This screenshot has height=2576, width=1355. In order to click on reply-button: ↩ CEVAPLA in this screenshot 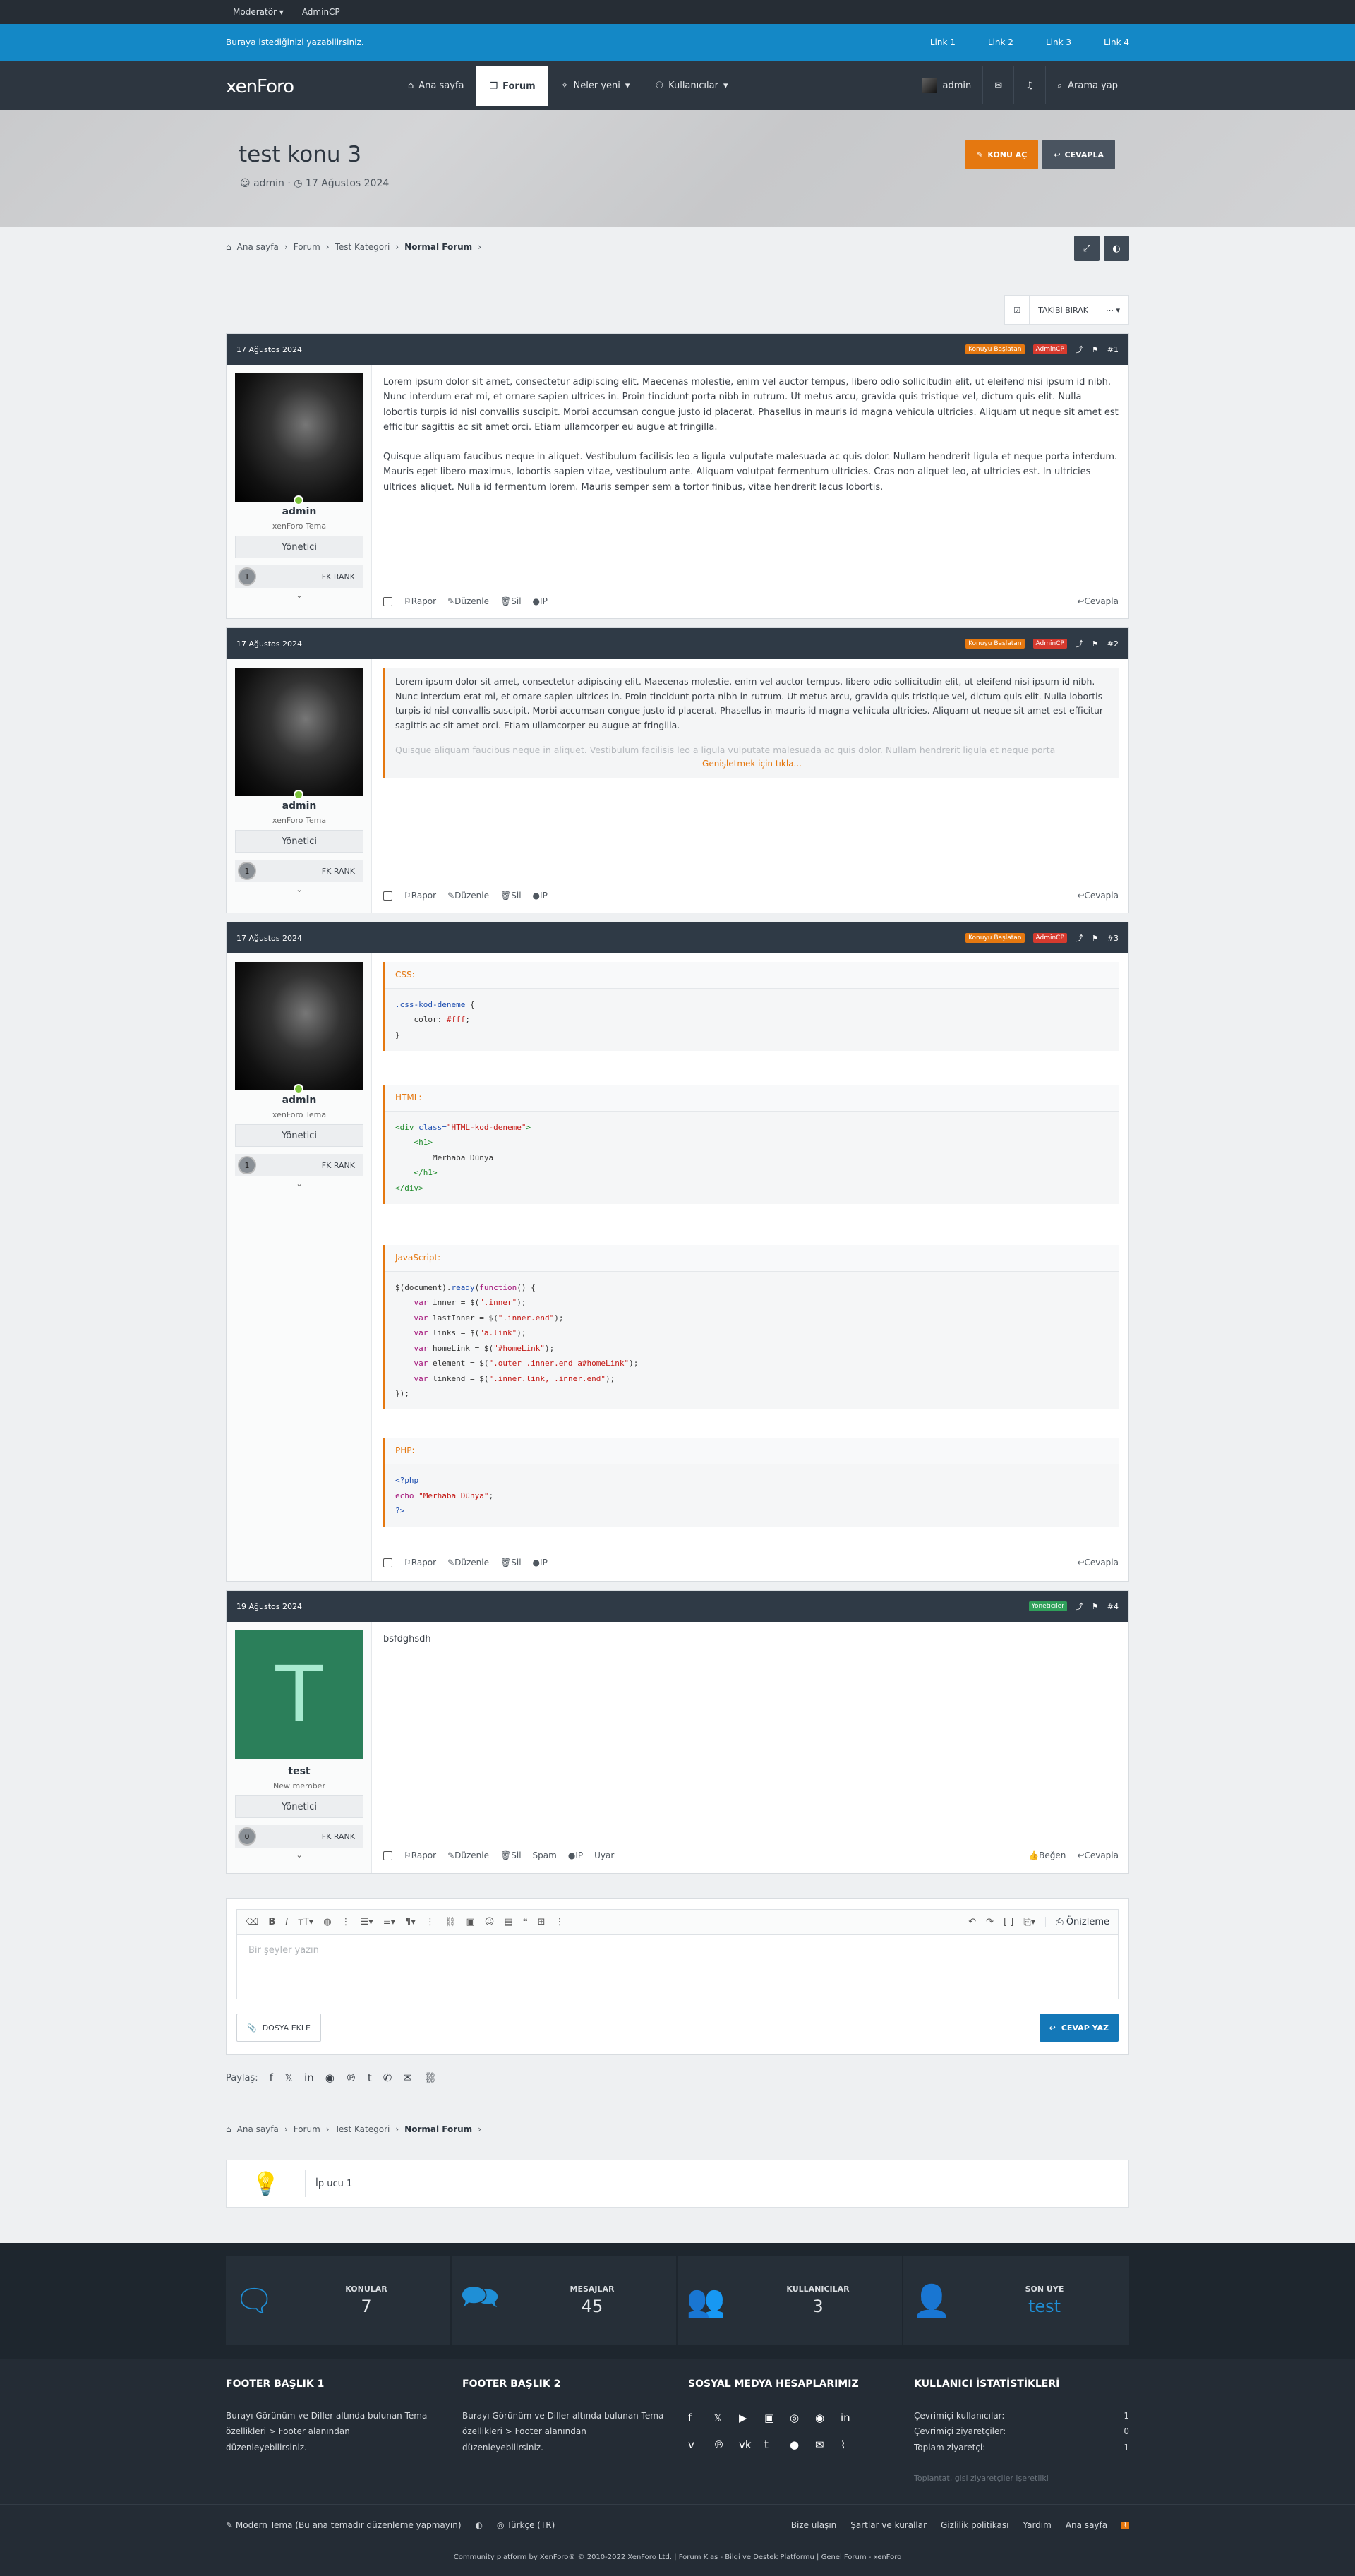, I will do `click(1078, 154)`.